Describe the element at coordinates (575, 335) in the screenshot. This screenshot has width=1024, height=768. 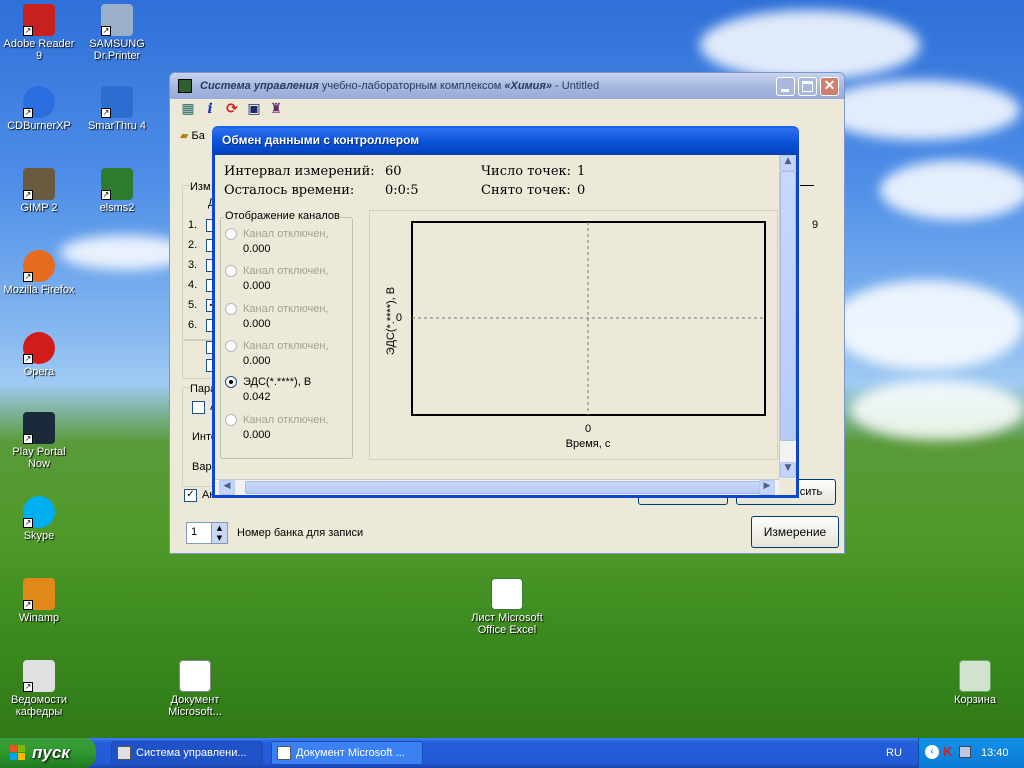
I see `chart-svg: 0 0 Время, с ЭДС(*.****), В` at that location.